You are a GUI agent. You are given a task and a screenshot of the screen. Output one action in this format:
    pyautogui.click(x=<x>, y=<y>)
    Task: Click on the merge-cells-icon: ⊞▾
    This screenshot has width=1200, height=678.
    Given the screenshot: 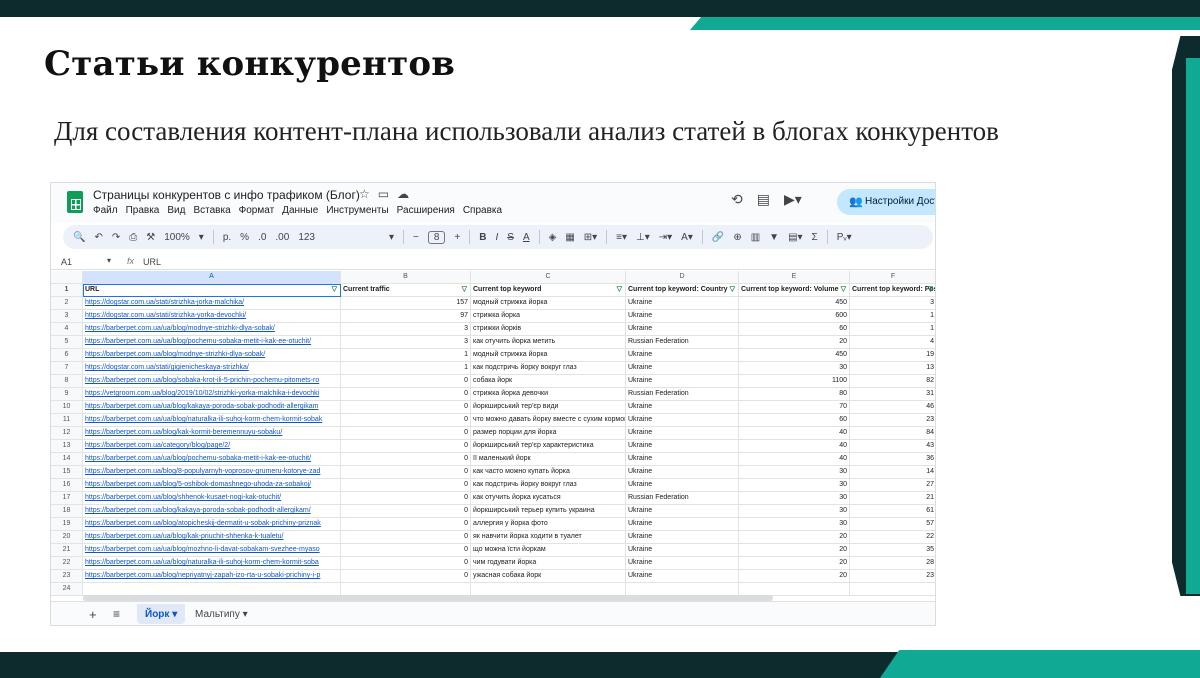 What is the action you would take?
    pyautogui.click(x=590, y=237)
    